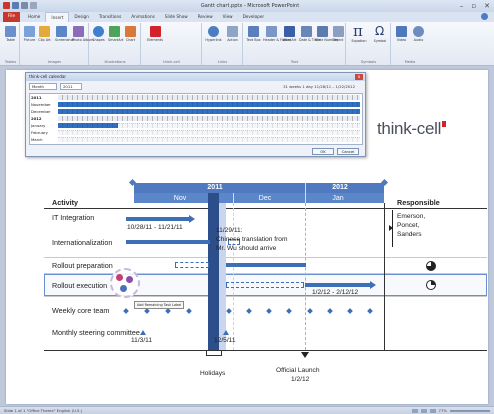 Image resolution: width=494 pixels, height=414 pixels. What do you see at coordinates (213, 271) in the screenshot?
I see `holidays-shading` at bounding box center [213, 271].